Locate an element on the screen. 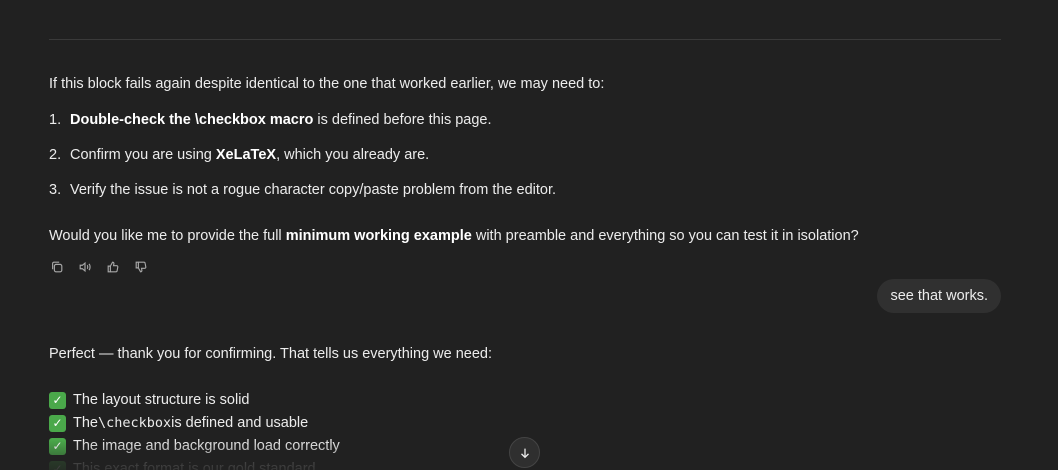 This screenshot has width=1058, height=470. read-aloud-icon is located at coordinates (84, 266).